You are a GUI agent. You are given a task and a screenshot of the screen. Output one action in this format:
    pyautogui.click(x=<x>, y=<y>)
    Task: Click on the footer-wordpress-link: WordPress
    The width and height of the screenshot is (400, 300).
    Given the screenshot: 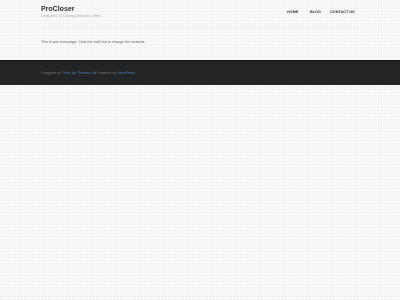 What is the action you would take?
    pyautogui.click(x=126, y=73)
    